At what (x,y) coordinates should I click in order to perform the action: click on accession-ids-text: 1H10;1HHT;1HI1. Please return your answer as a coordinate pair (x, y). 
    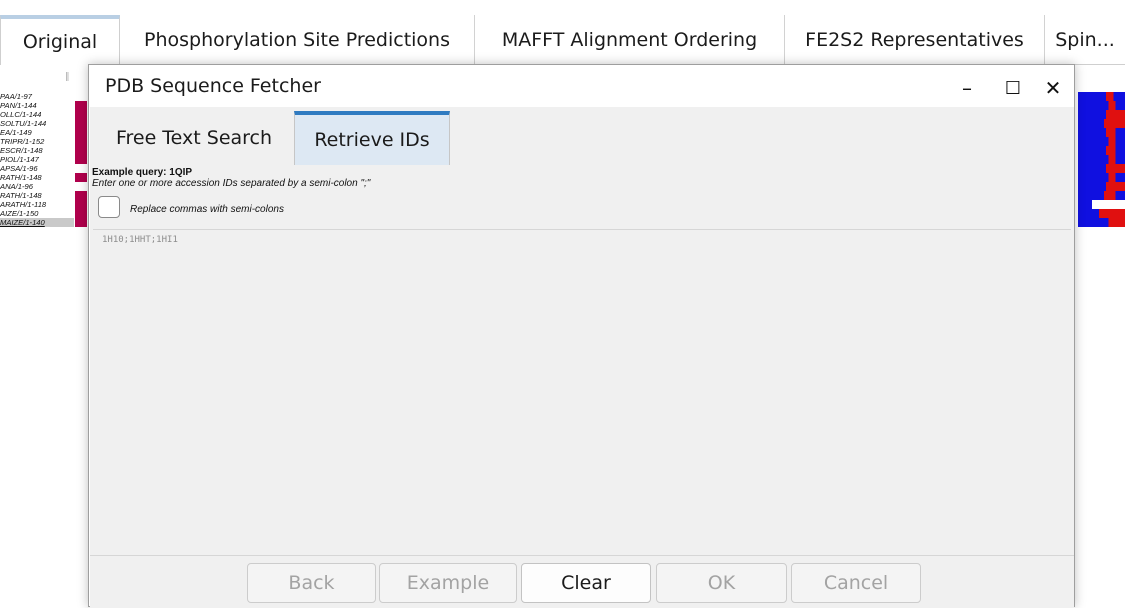
    Looking at the image, I should click on (140, 240).